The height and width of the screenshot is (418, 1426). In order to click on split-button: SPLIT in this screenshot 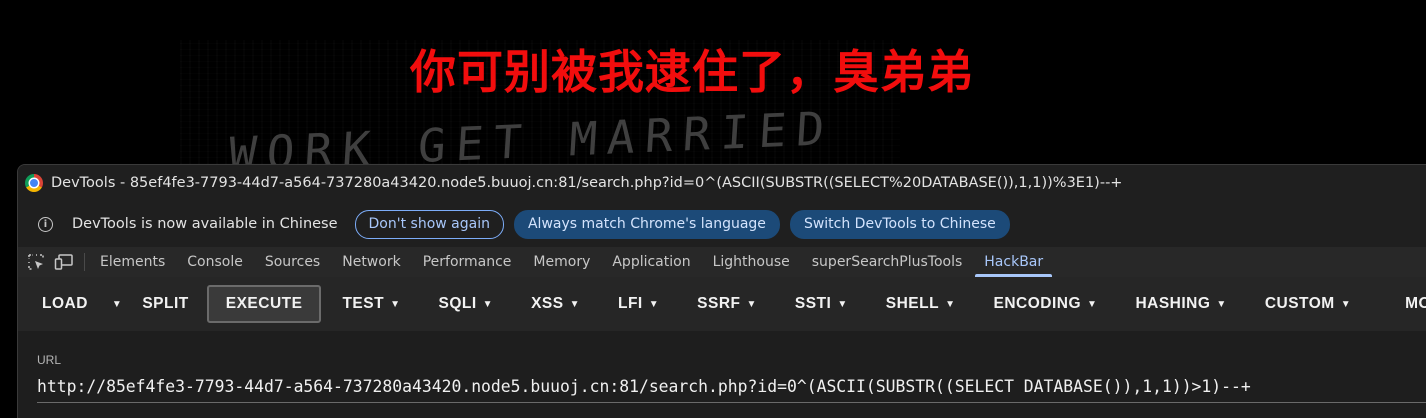, I will do `click(165, 304)`.